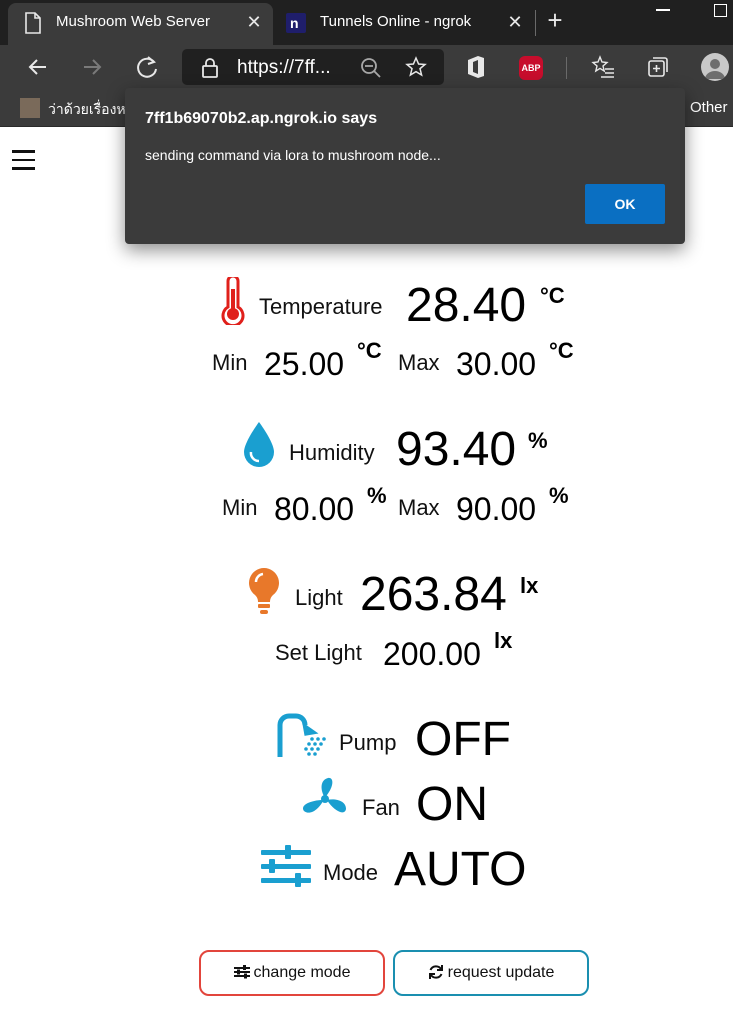 The height and width of the screenshot is (1009, 733). What do you see at coordinates (133, 21) in the screenshot?
I see `tab-title: Mushroom Web Server` at bounding box center [133, 21].